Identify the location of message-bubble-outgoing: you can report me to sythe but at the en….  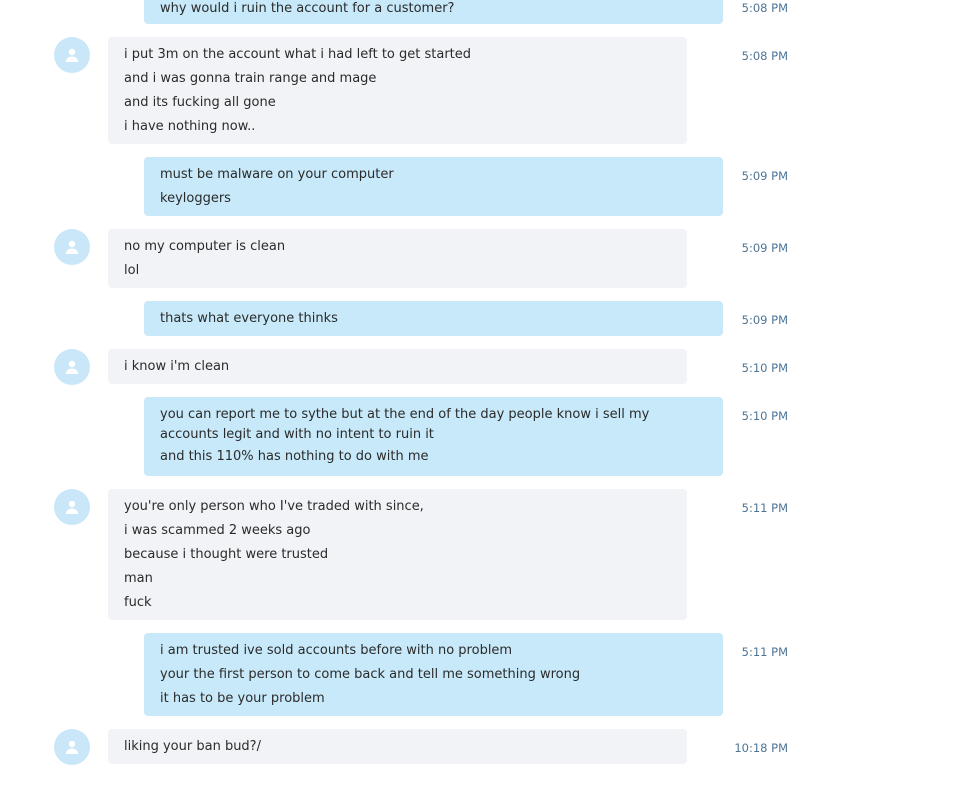
(433, 436).